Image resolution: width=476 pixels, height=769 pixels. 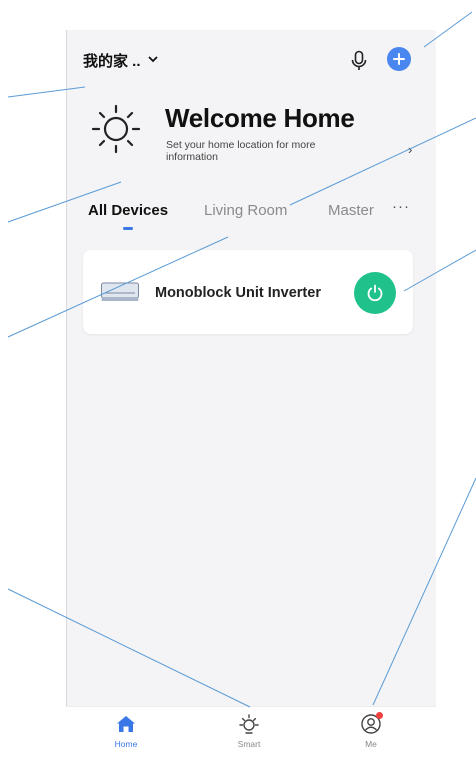 I want to click on home-selector: 我的家 .., so click(x=120, y=60).